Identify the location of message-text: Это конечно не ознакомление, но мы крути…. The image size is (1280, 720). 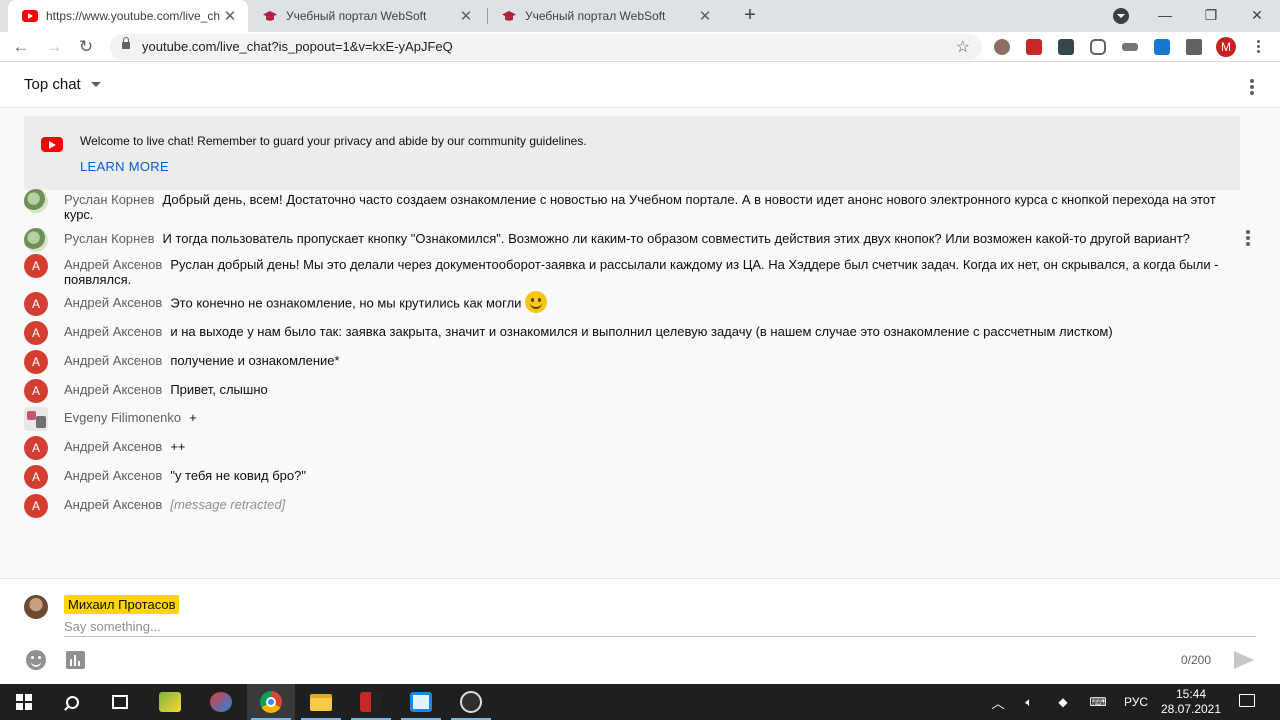
(346, 303).